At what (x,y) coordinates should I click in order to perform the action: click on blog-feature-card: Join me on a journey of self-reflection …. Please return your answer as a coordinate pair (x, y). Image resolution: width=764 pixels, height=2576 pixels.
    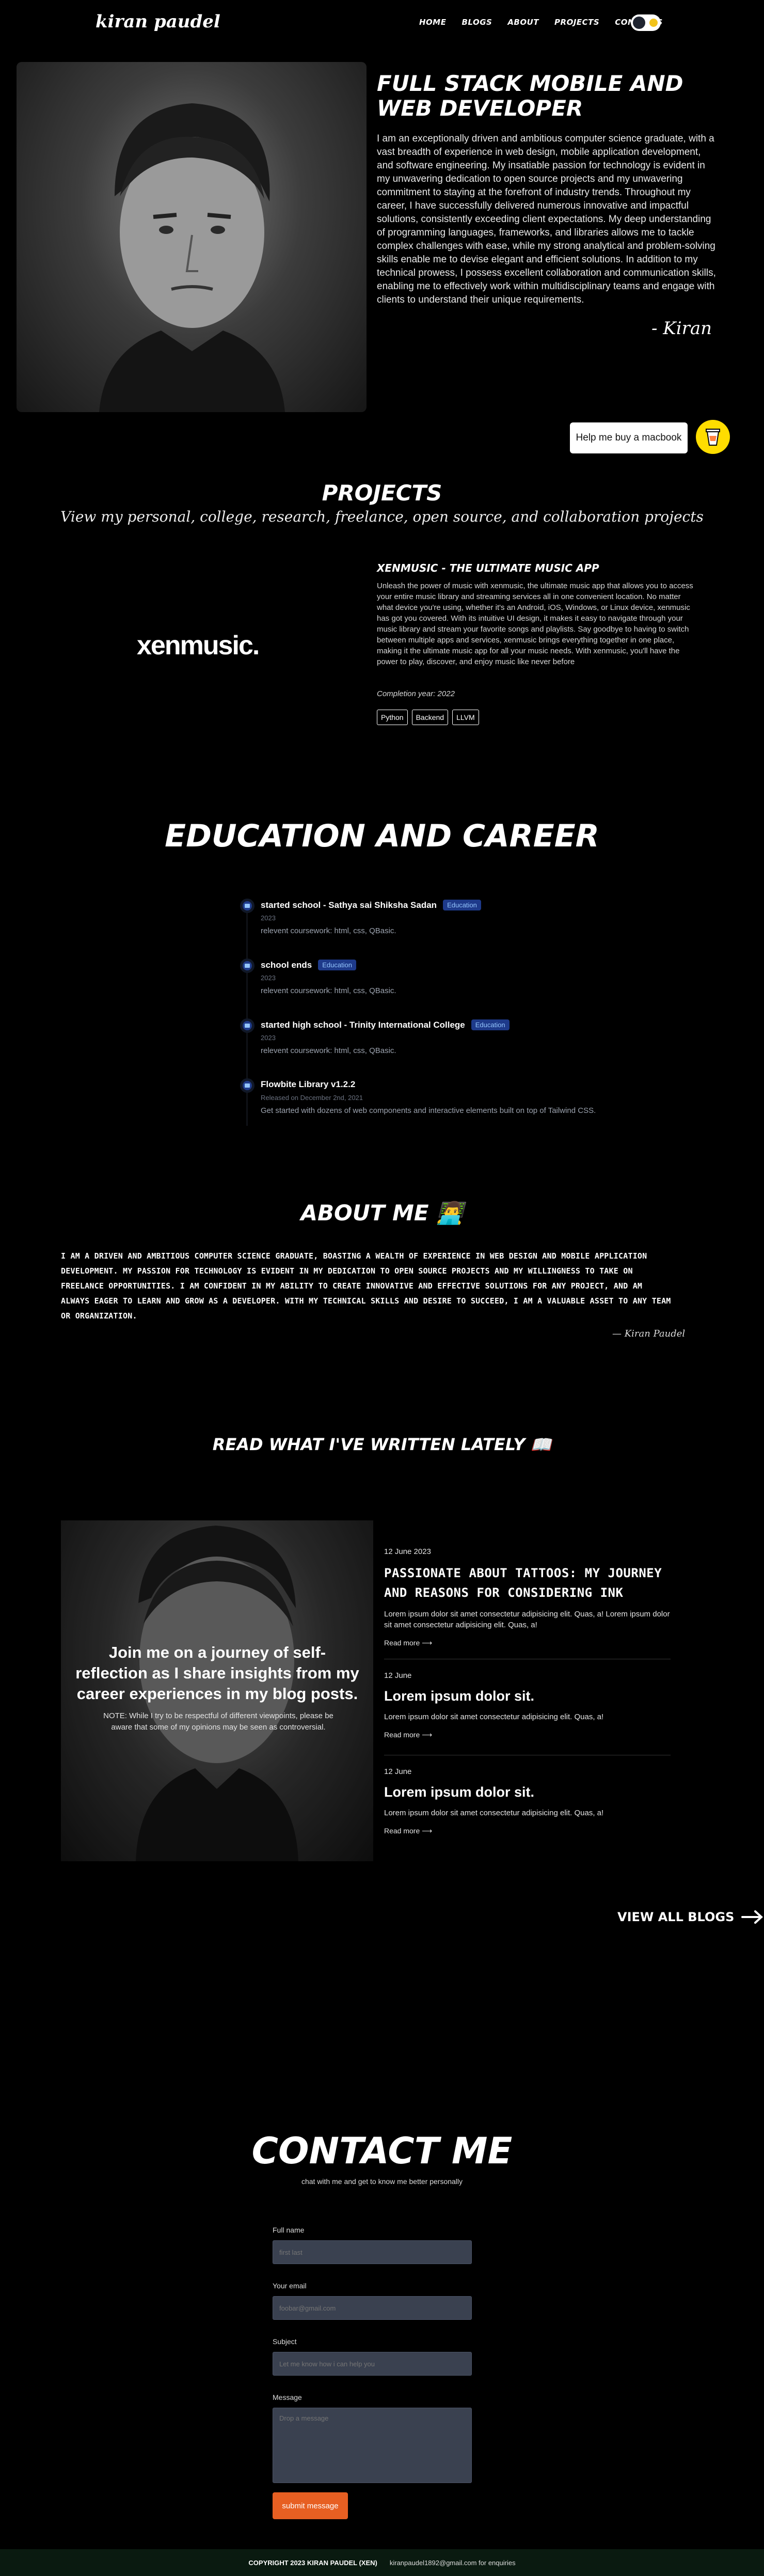
    Looking at the image, I should click on (217, 1691).